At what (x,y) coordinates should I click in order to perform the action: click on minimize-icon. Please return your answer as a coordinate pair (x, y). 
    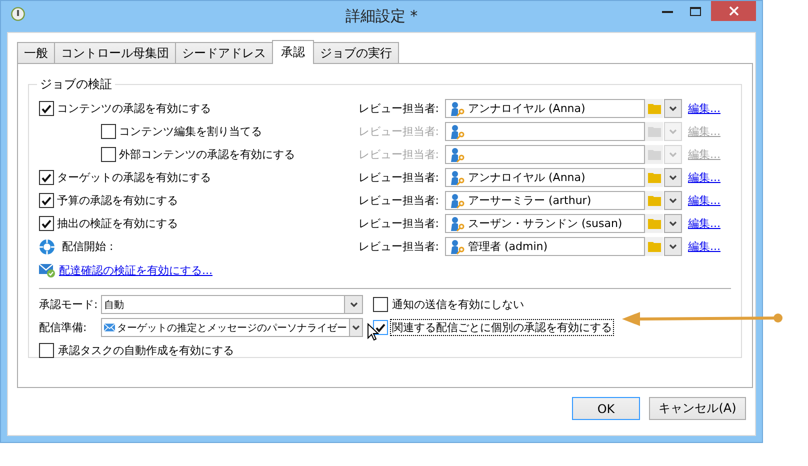
    Looking at the image, I should click on (667, 11).